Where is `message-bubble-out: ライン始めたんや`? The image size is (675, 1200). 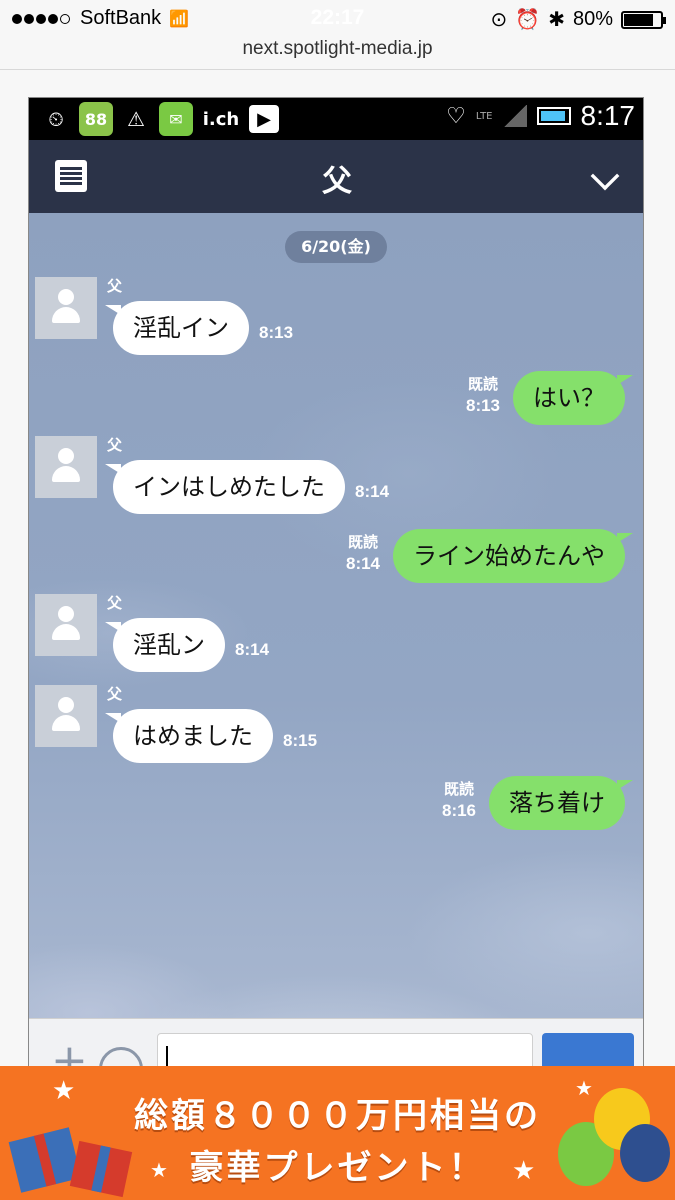
message-bubble-out: ライン始めたんや is located at coordinates (513, 556).